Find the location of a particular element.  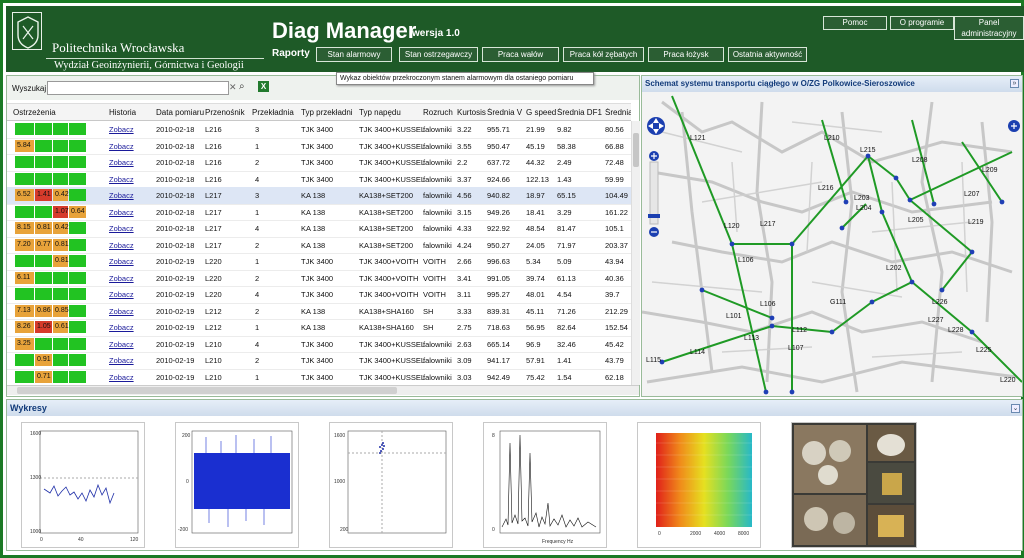

help-button: Pomoc is located at coordinates (855, 23).